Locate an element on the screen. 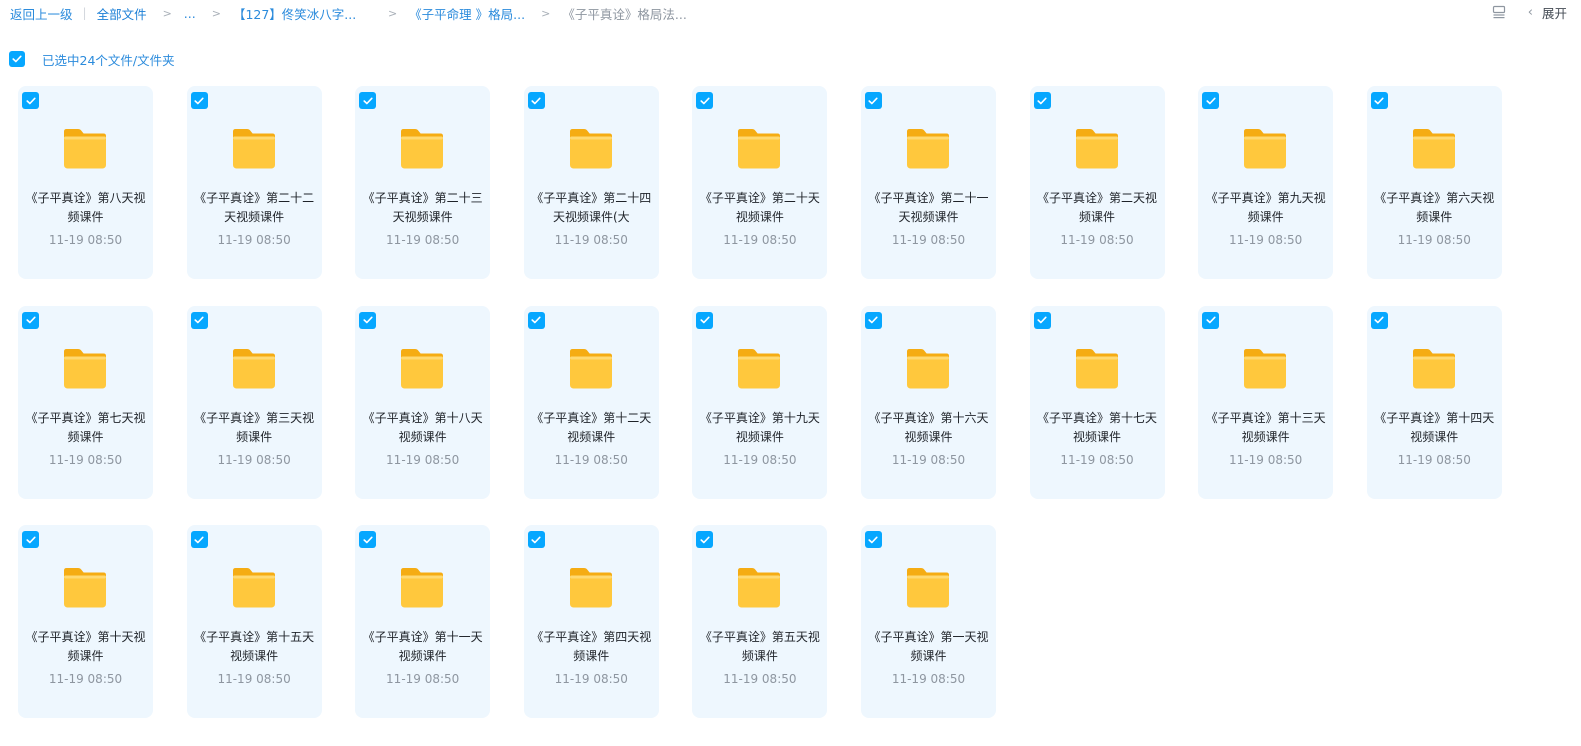  folder-name: 《子平真诠》第十一天视频课件 is located at coordinates (422, 647).